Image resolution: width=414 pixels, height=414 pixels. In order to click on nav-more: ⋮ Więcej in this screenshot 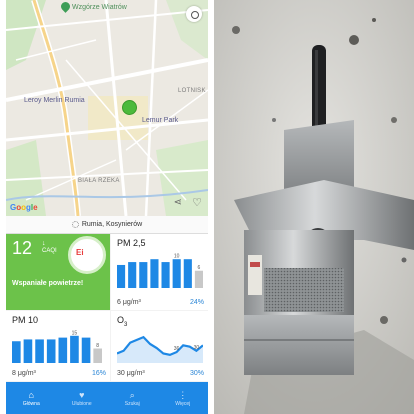, I will do `click(183, 398)`.